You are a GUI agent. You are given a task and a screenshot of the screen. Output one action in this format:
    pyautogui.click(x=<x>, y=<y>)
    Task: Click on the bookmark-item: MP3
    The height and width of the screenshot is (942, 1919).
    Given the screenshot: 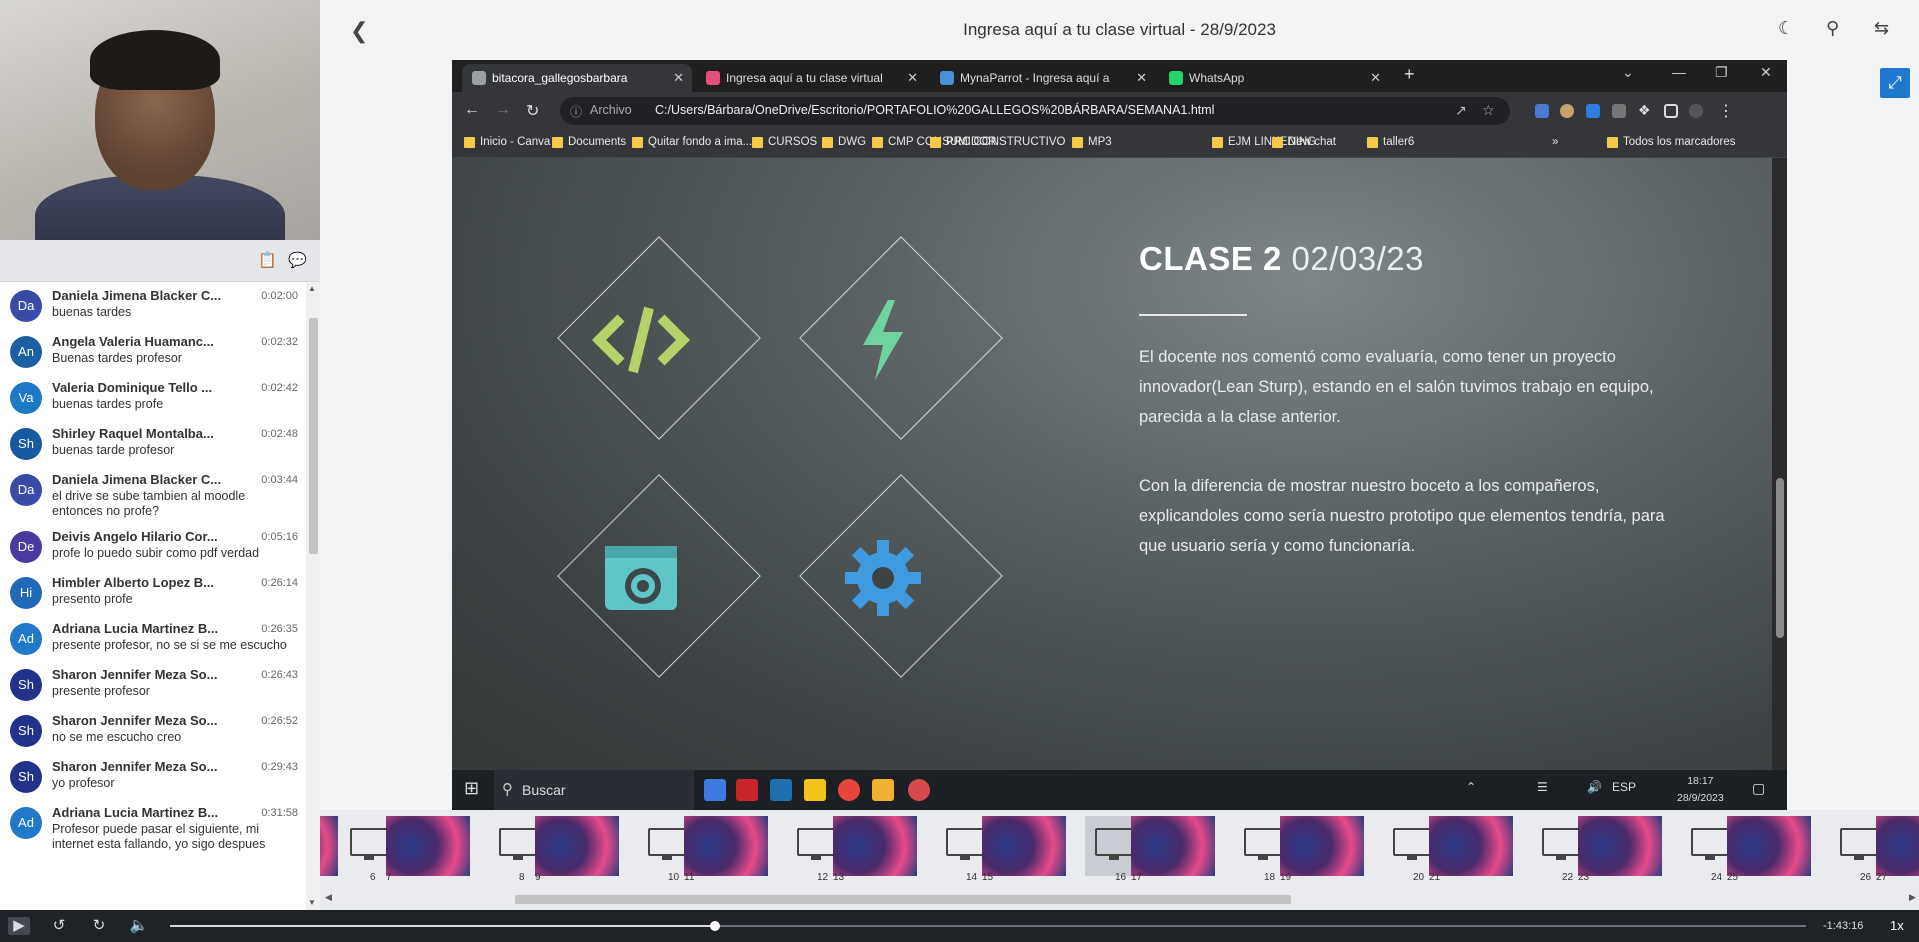 What is the action you would take?
    pyautogui.click(x=1092, y=142)
    